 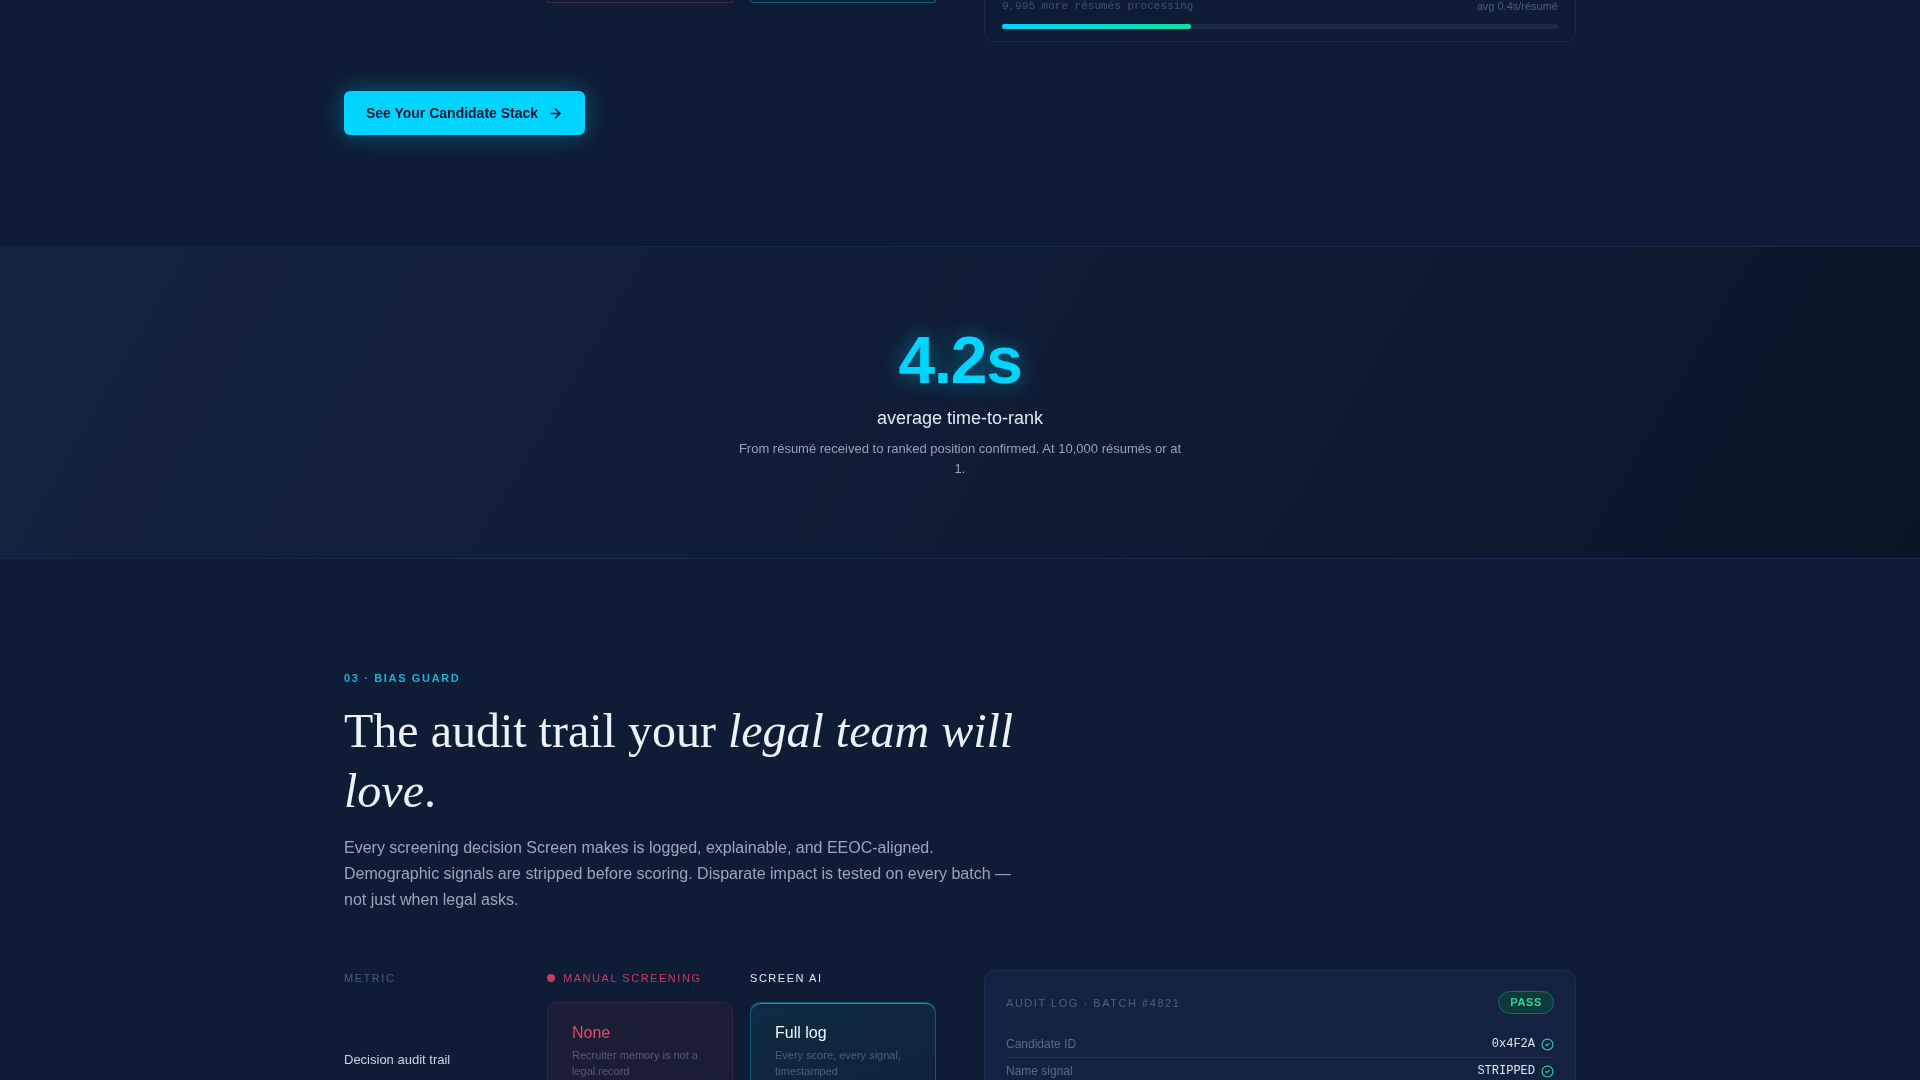 What do you see at coordinates (960, 360) in the screenshot?
I see `stat-value: 4.2s` at bounding box center [960, 360].